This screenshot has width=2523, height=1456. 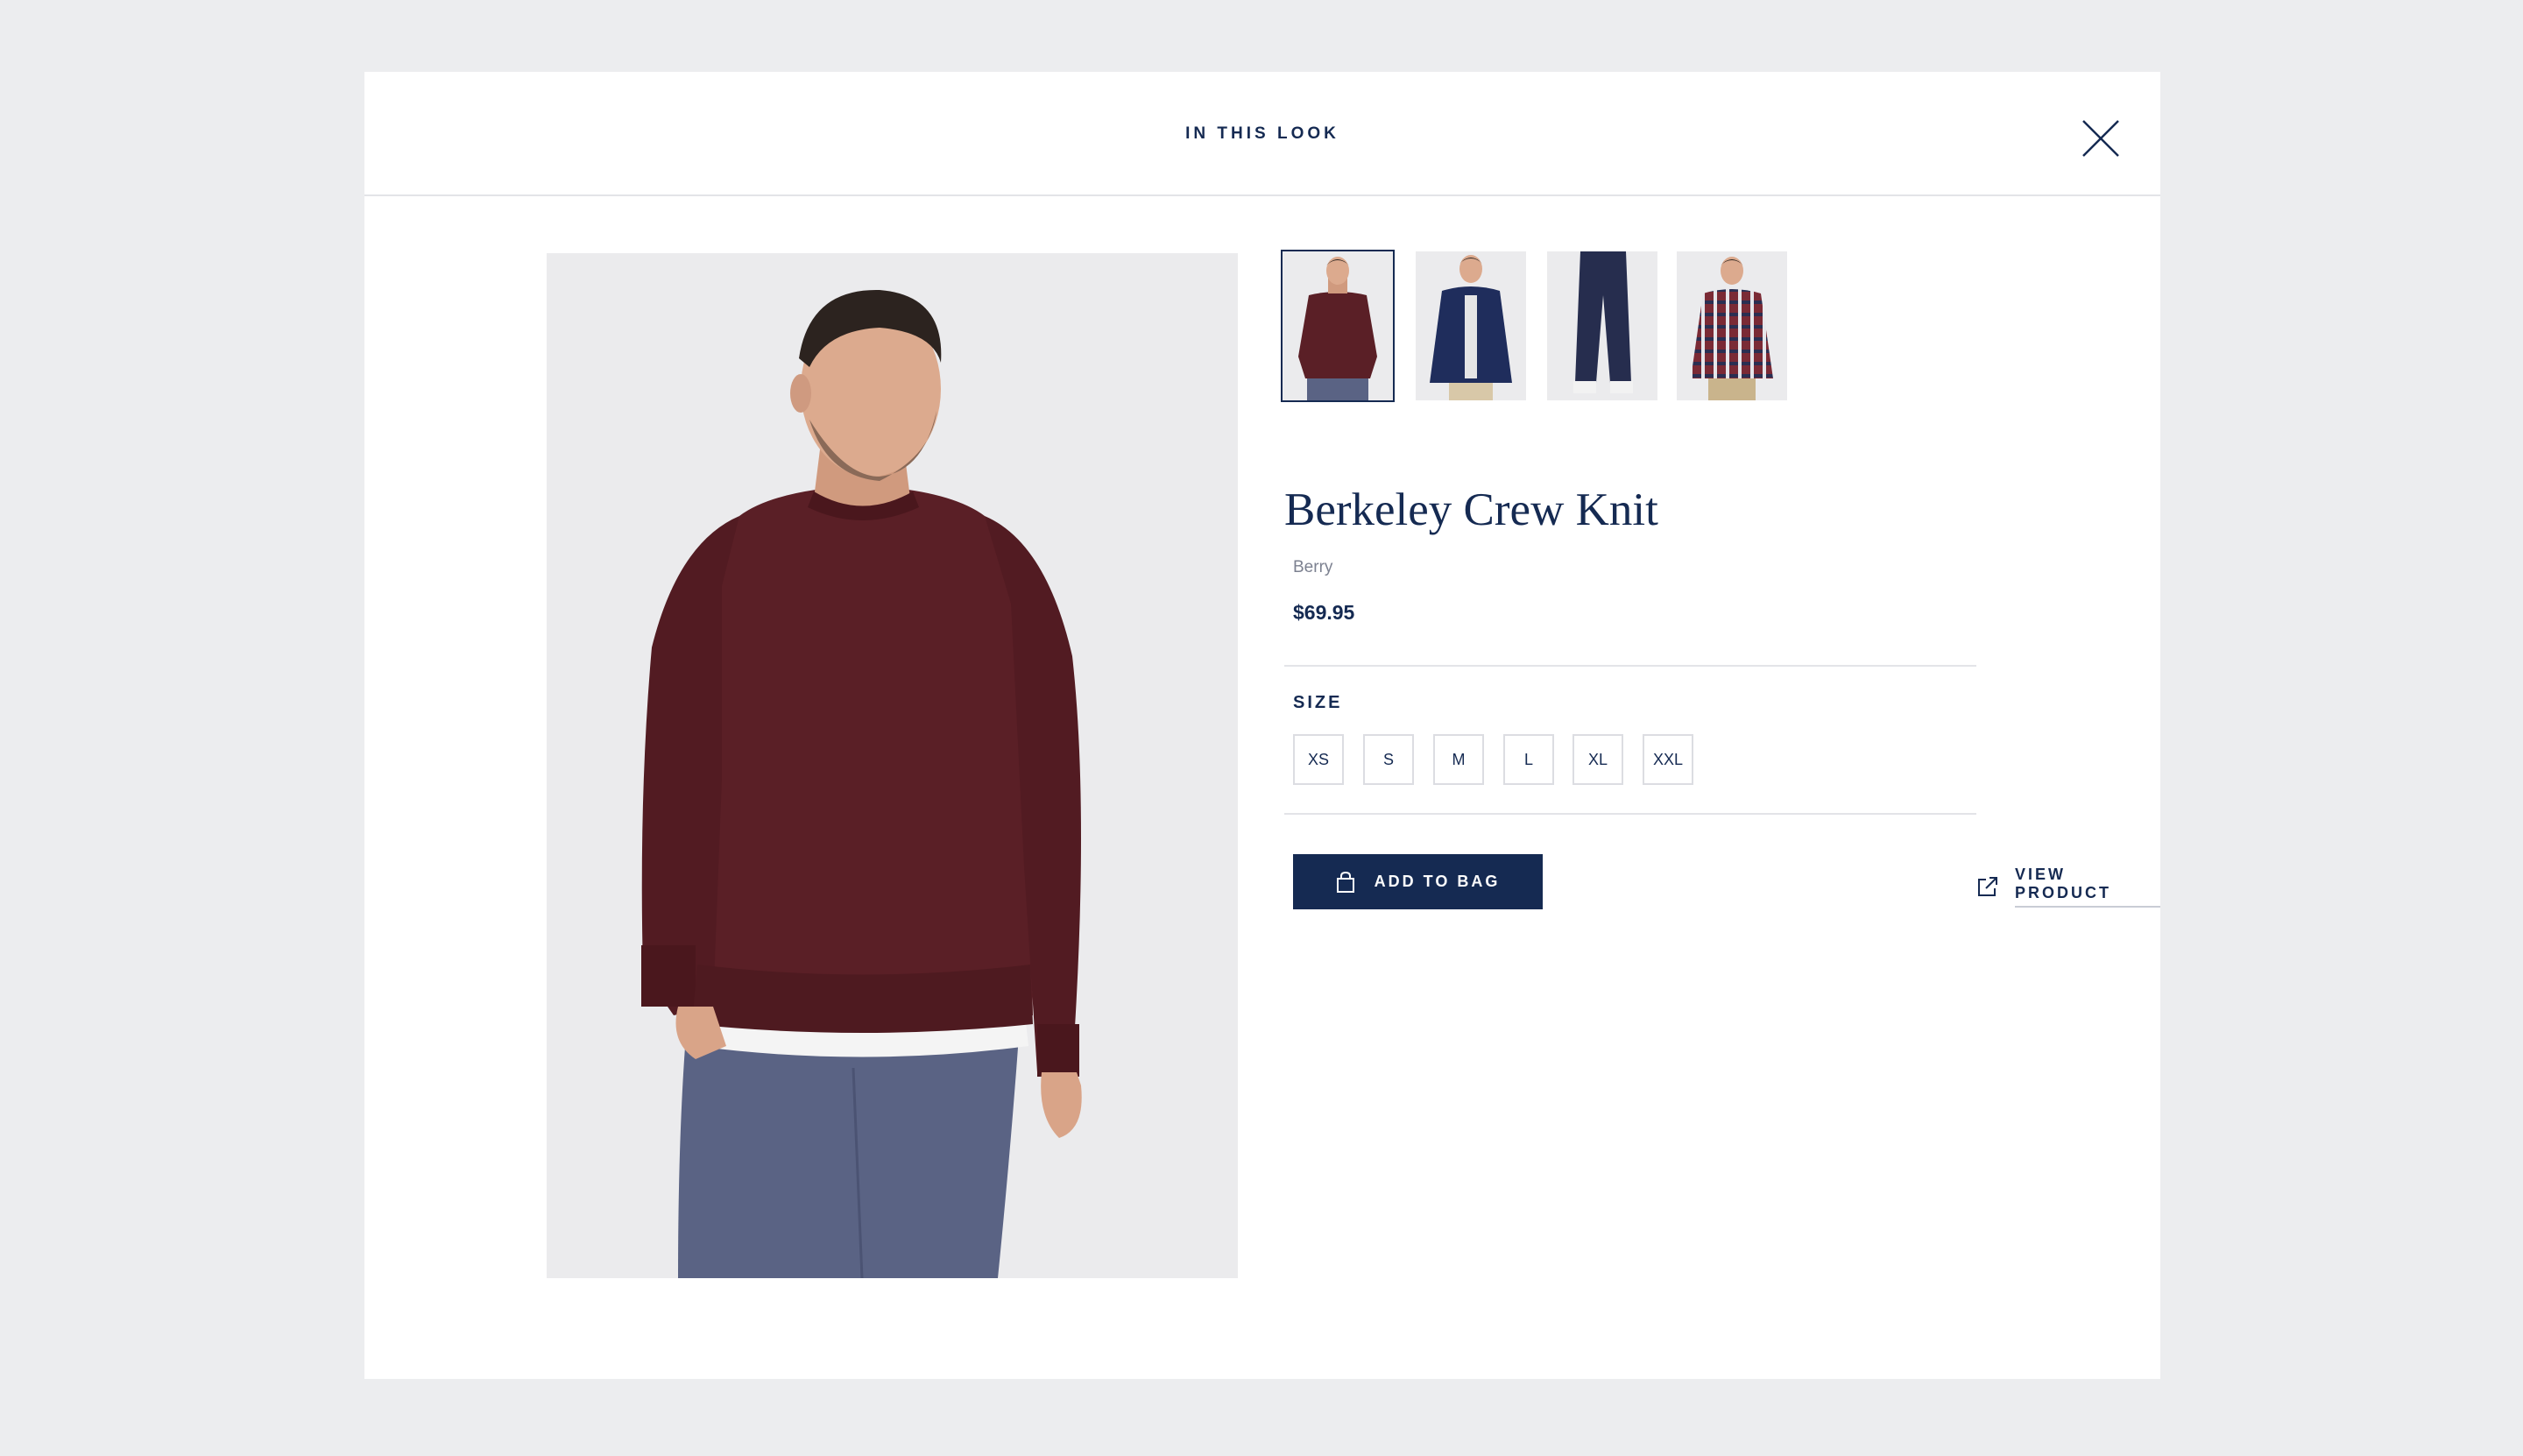 What do you see at coordinates (1345, 882) in the screenshot?
I see `shopping-bag-icon` at bounding box center [1345, 882].